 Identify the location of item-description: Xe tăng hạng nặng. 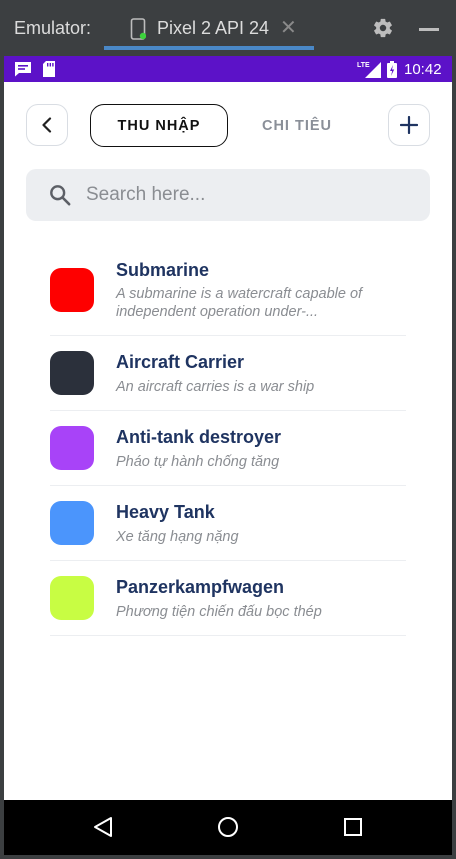
(177, 537).